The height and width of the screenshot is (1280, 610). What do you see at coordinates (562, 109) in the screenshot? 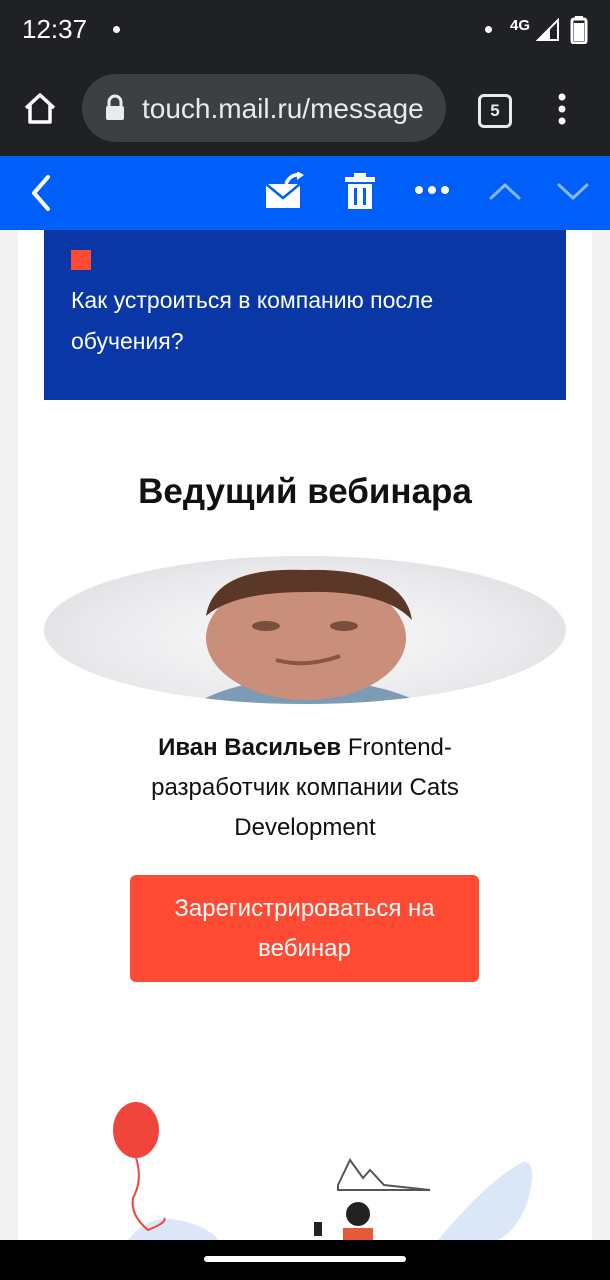
I see `menu-dots-icon` at bounding box center [562, 109].